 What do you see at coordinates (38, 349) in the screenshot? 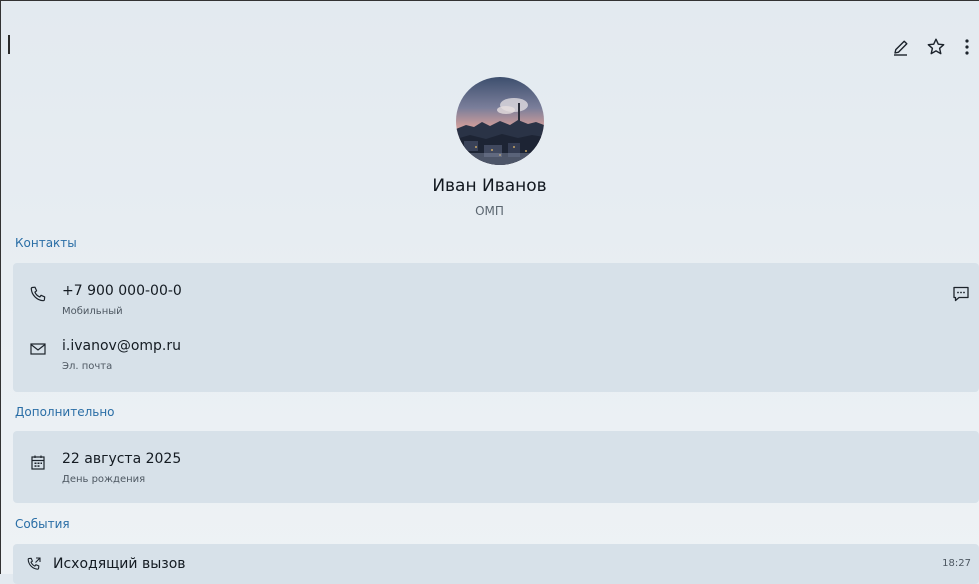
I see `mail-icon` at bounding box center [38, 349].